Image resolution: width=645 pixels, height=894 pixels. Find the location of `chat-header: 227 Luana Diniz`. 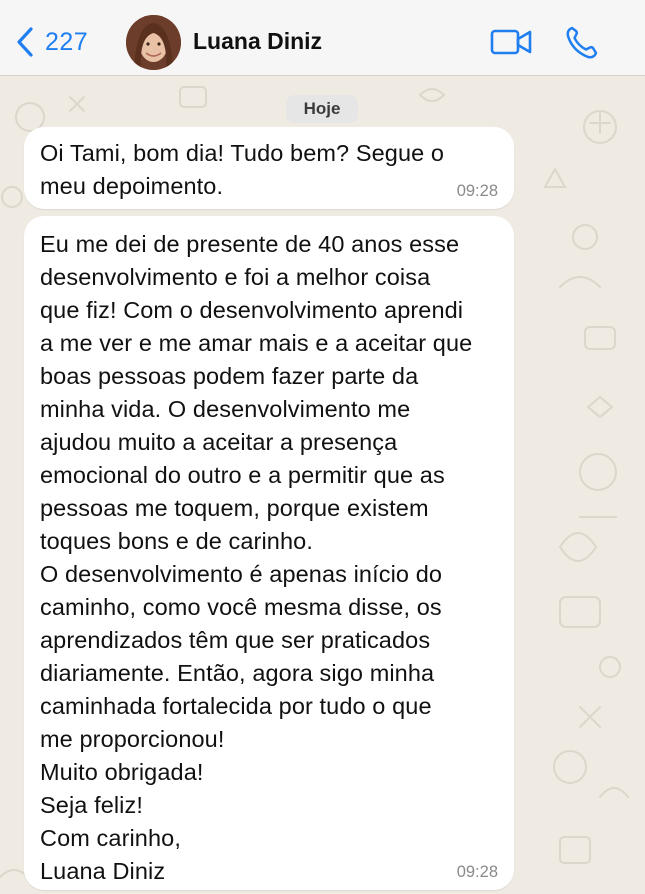

chat-header: 227 Luana Diniz is located at coordinates (322, 38).